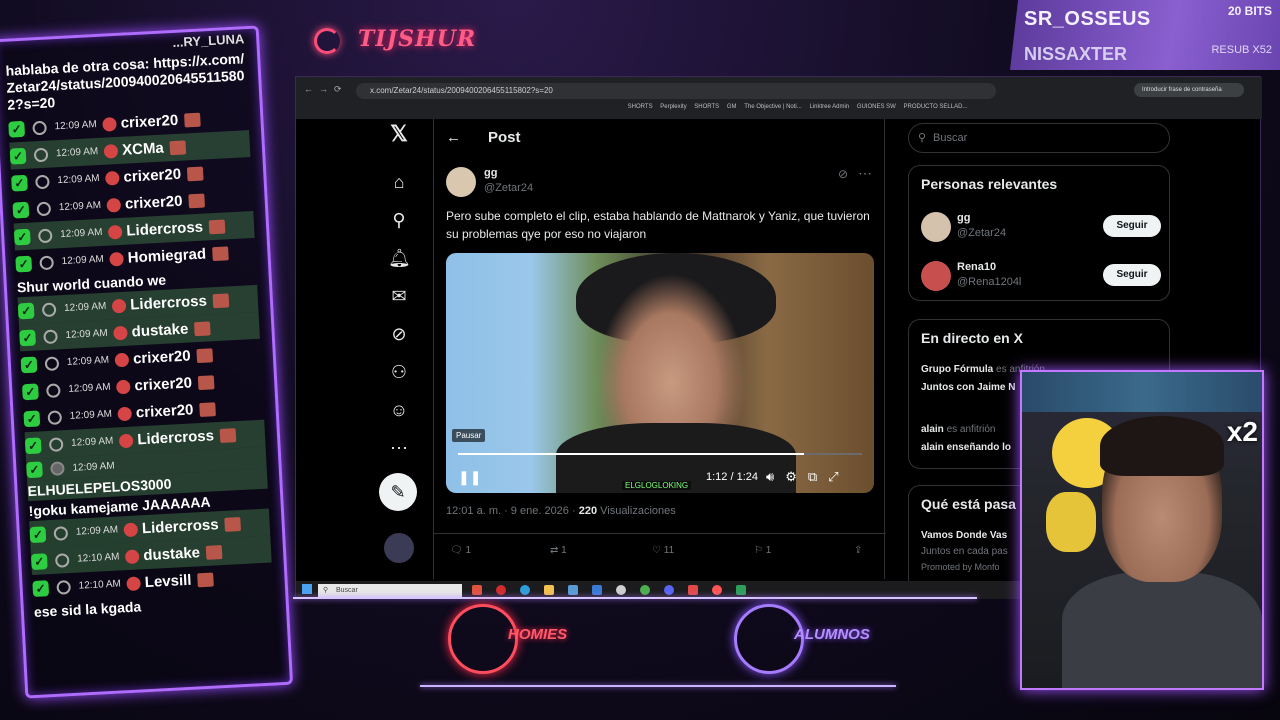  Describe the element at coordinates (307, 589) in the screenshot. I see `windows-start-icon` at that location.